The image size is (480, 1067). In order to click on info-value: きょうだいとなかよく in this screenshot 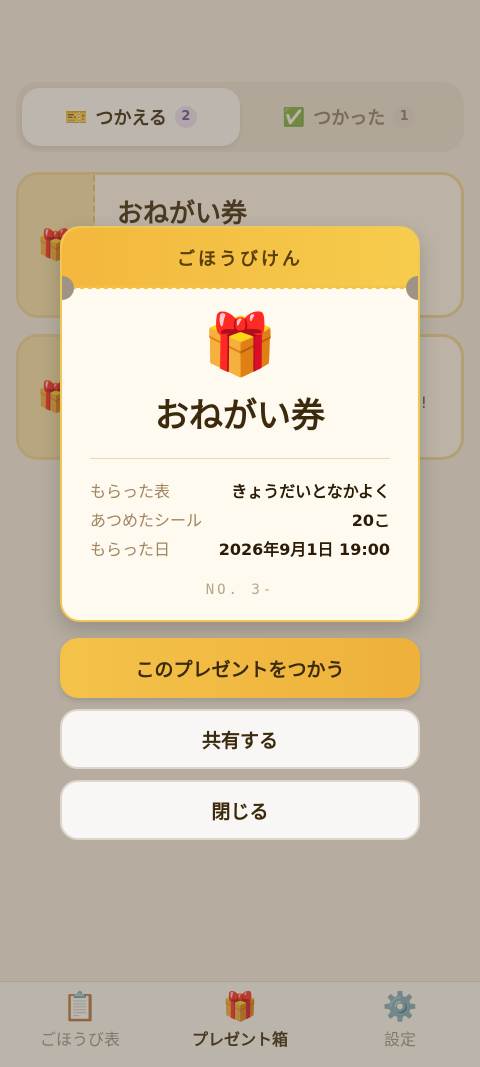, I will do `click(310, 491)`.